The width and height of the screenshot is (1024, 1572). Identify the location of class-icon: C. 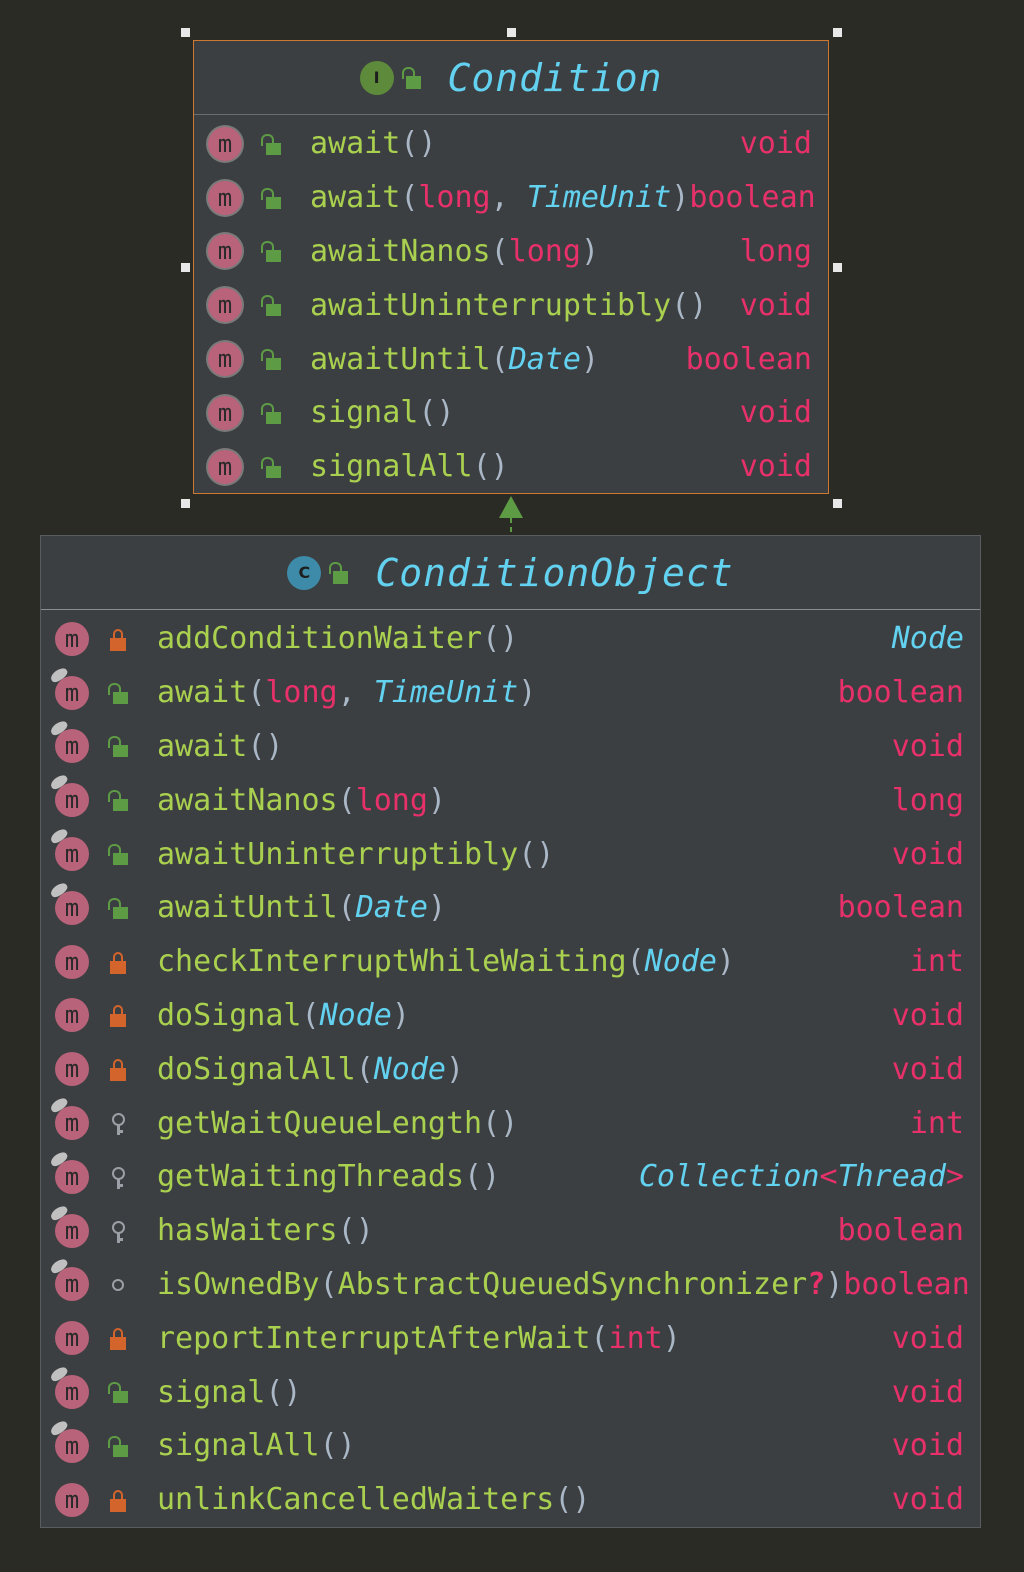
(304, 572).